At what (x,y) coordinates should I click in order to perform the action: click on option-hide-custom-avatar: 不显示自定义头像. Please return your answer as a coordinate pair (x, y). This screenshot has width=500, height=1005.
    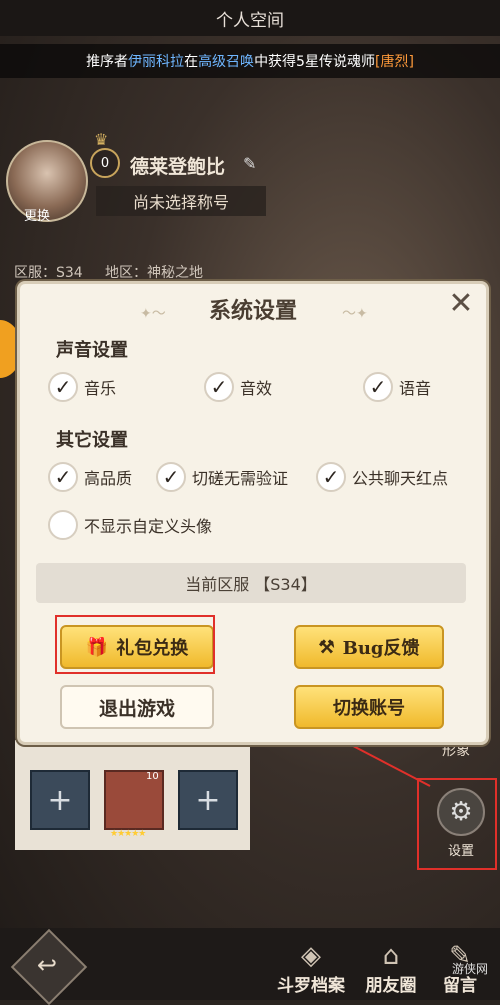
    Looking at the image, I should click on (130, 525).